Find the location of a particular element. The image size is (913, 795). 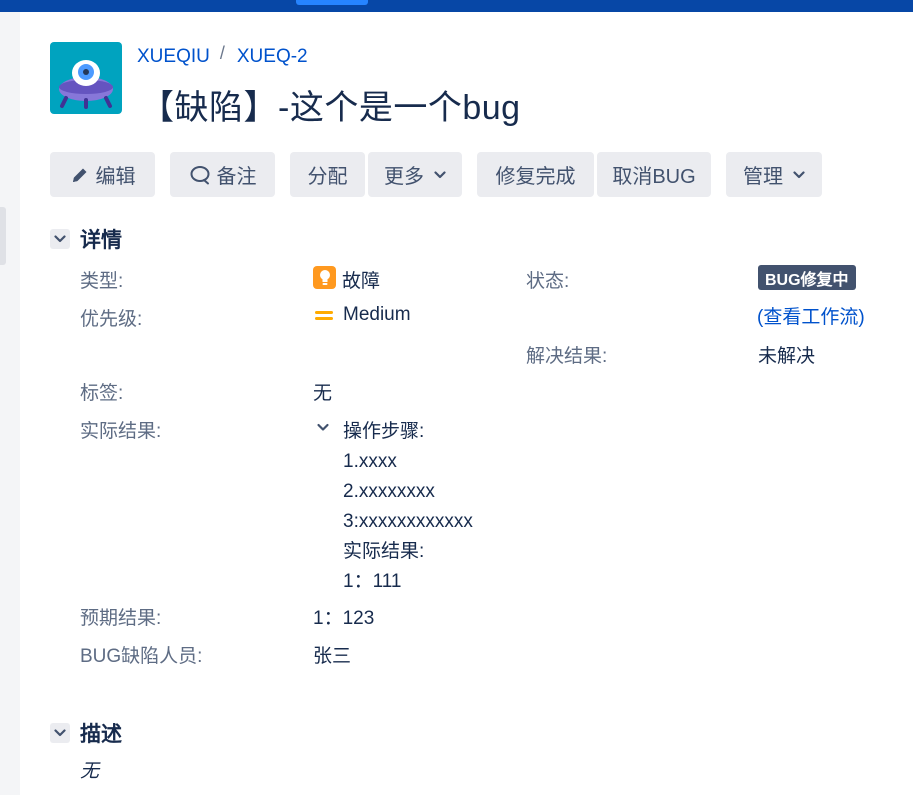

description-section-toggle: 描述 is located at coordinates (86, 733).